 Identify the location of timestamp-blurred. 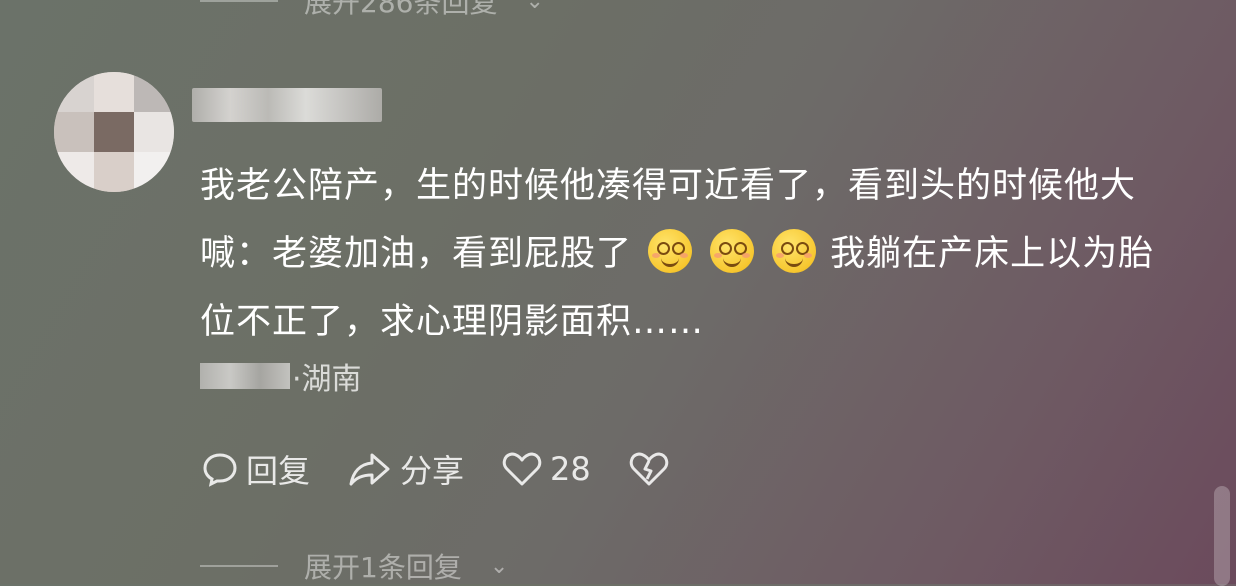
(245, 376).